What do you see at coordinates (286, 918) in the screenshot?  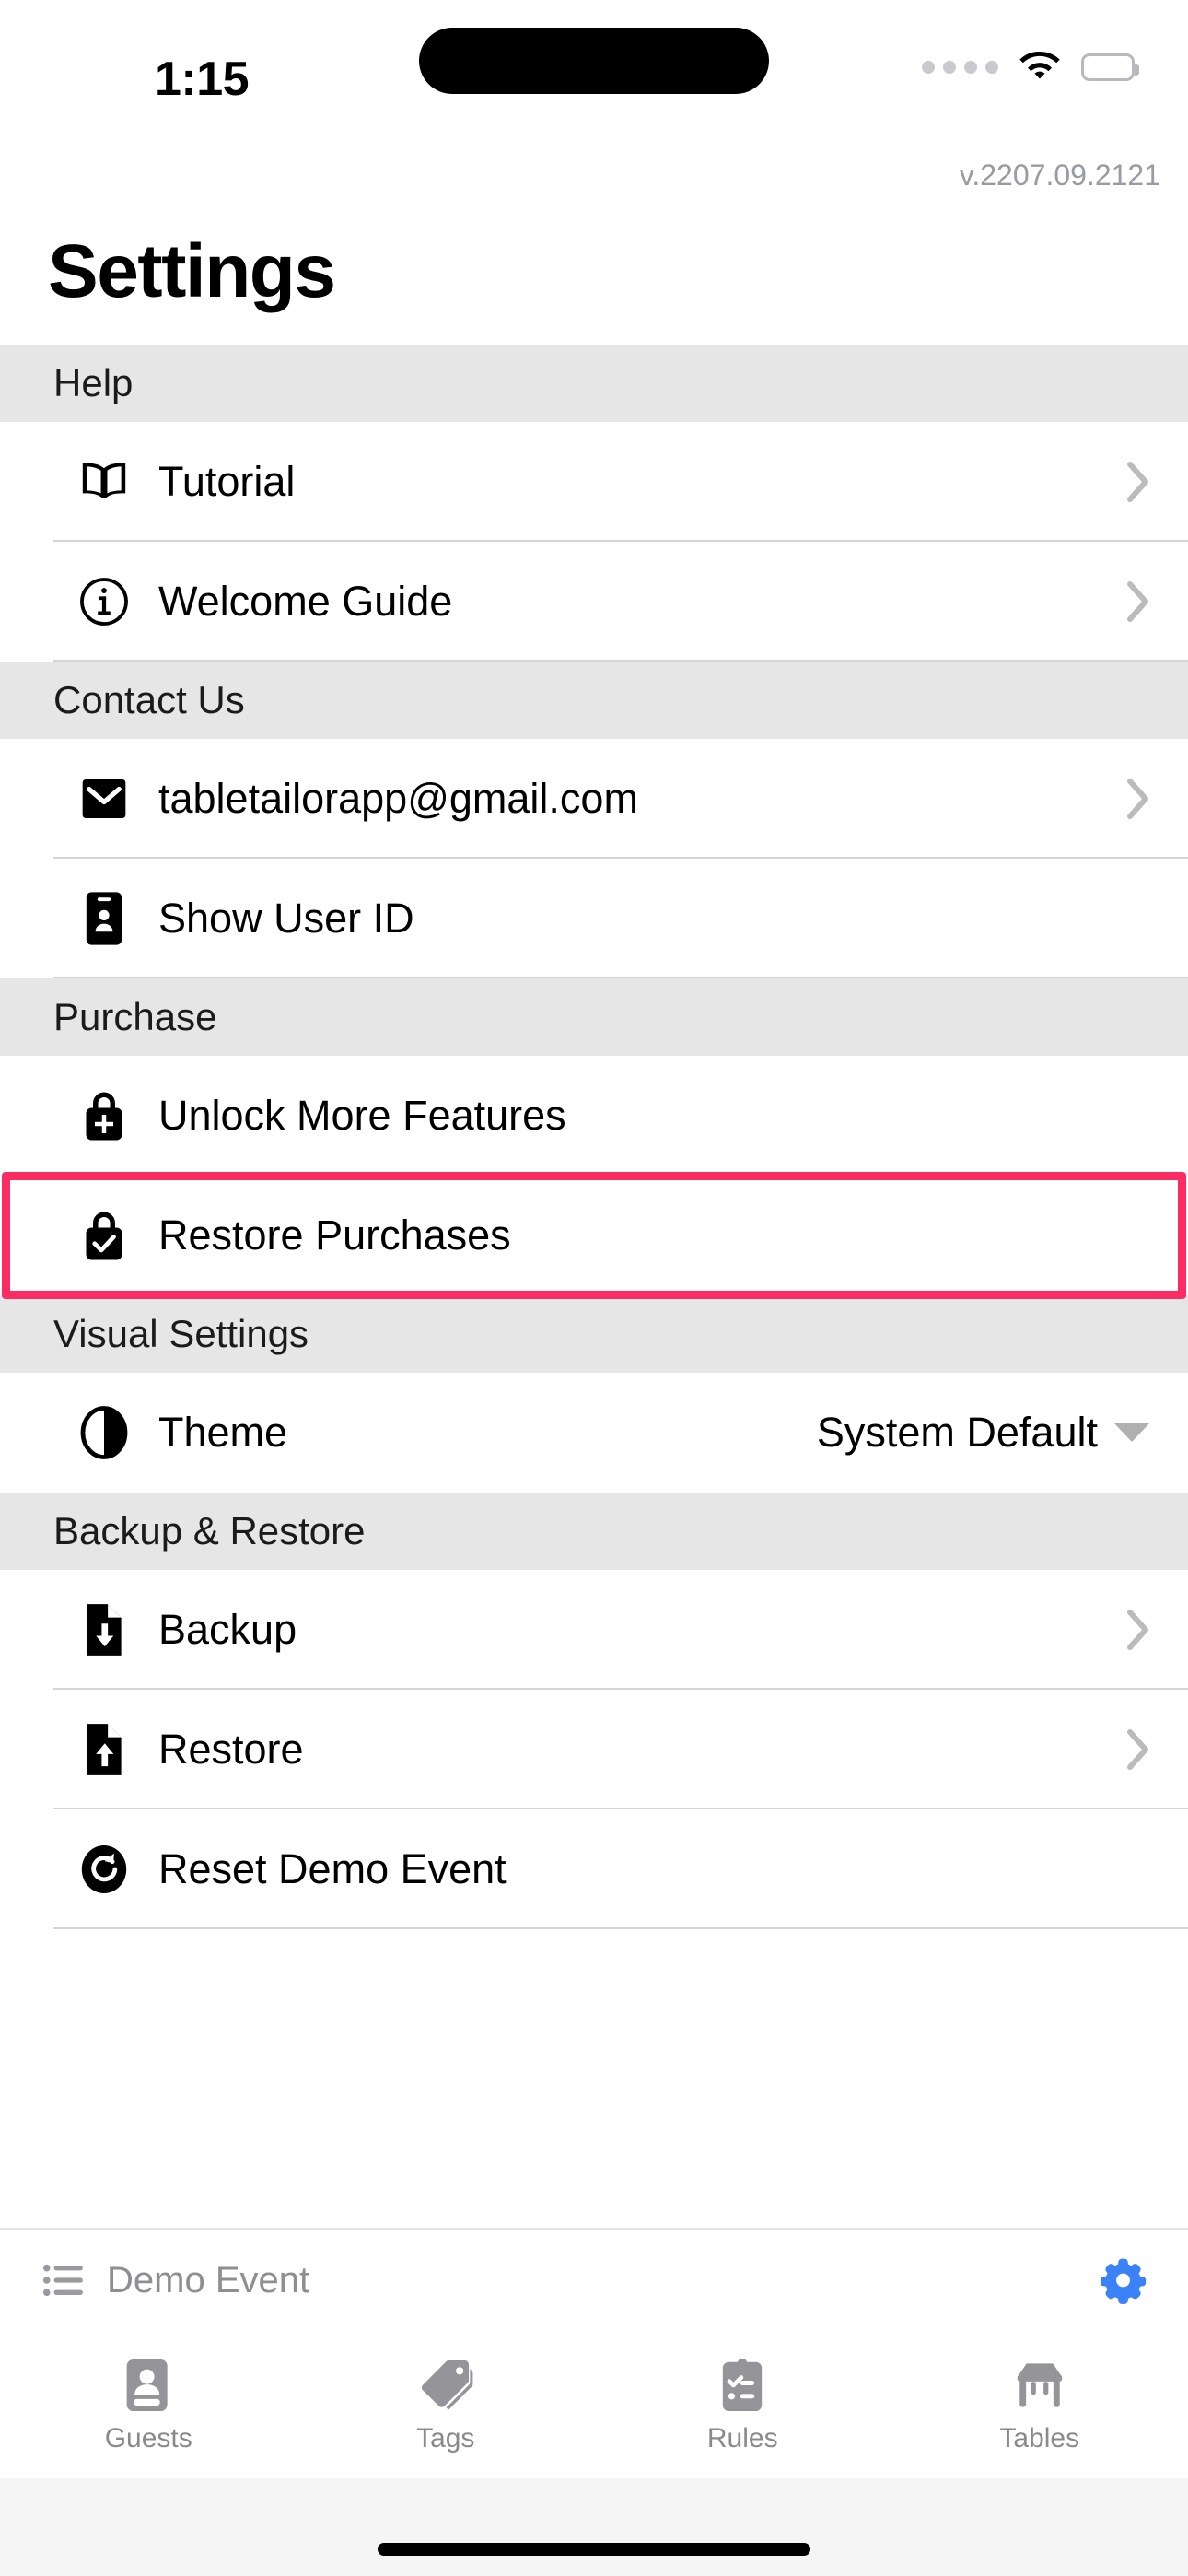 I see `settings-row-label: Show User ID` at bounding box center [286, 918].